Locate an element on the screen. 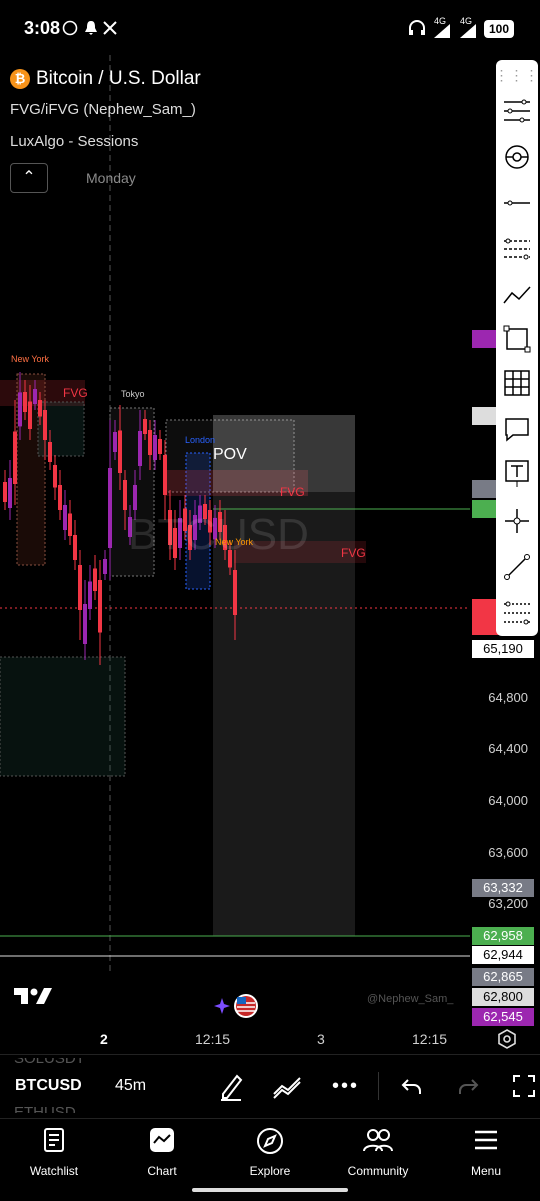 The width and height of the screenshot is (540, 1201). tradingview-logo-icon is located at coordinates (33, 996).